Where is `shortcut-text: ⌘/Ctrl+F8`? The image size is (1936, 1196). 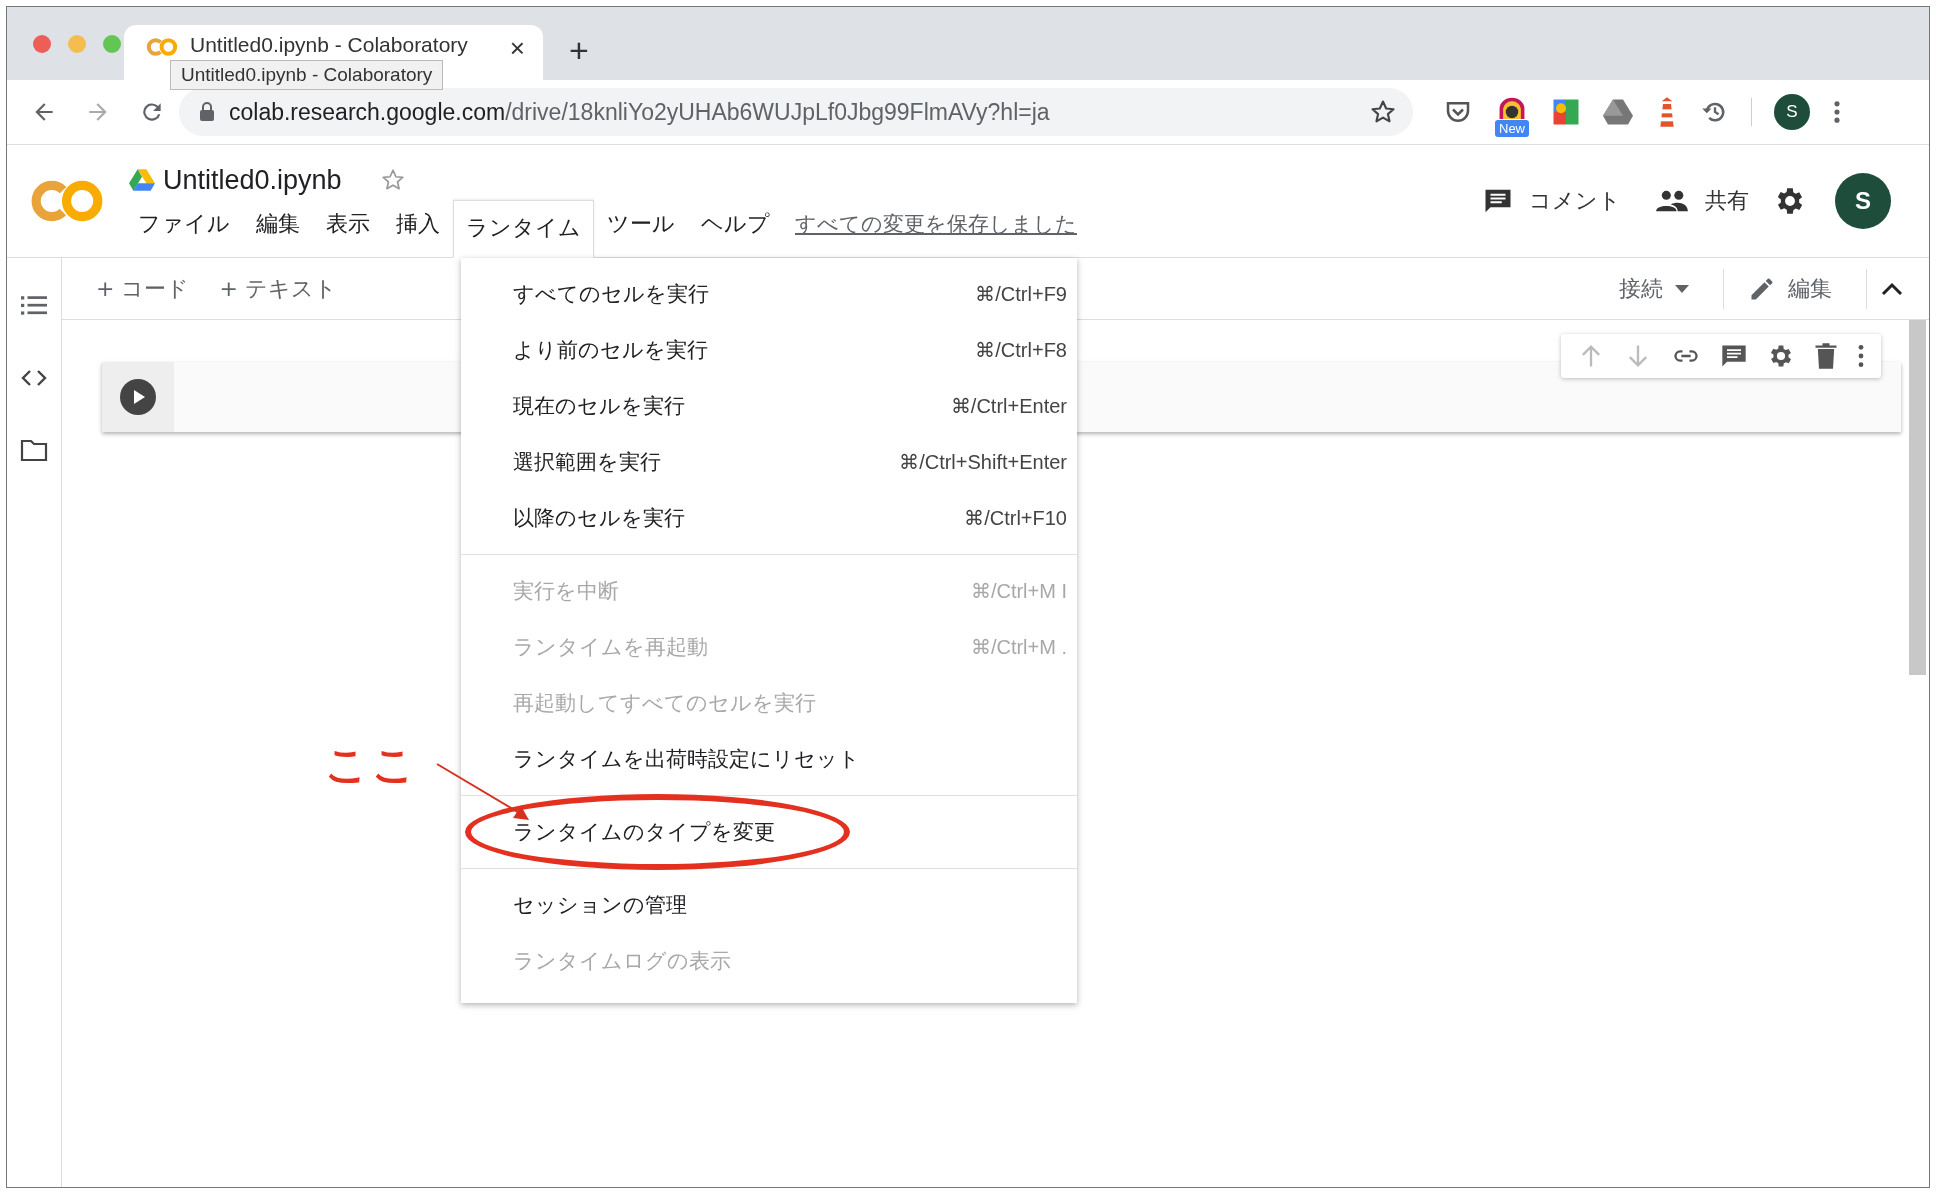
shortcut-text: ⌘/Ctrl+F8 is located at coordinates (1021, 350).